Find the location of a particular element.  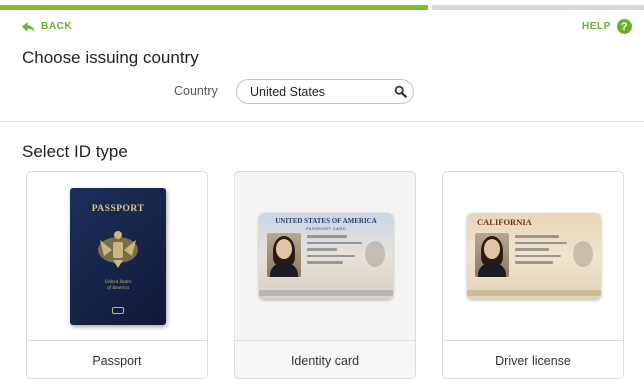

driver-license-image: CALIFORNIA is located at coordinates (533, 256).